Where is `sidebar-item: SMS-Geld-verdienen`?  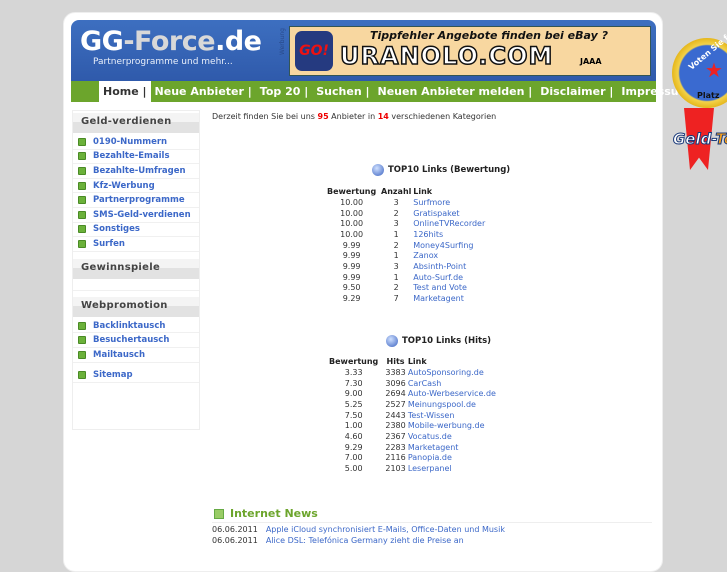
sidebar-item: SMS-Geld-verdienen is located at coordinates (136, 215).